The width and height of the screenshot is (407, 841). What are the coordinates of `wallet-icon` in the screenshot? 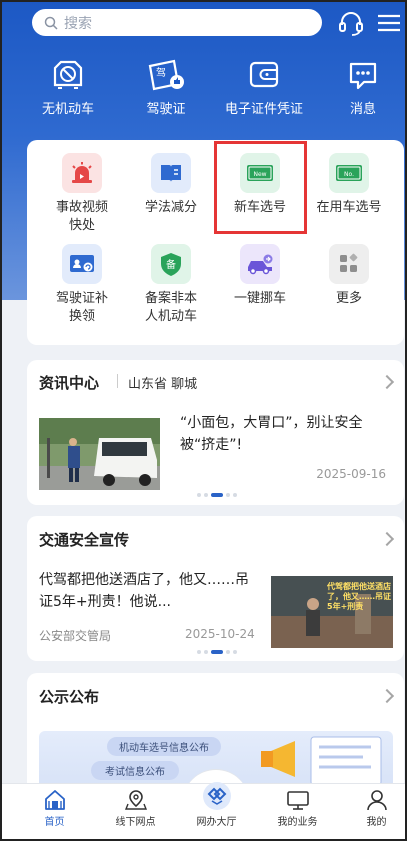 It's located at (264, 74).